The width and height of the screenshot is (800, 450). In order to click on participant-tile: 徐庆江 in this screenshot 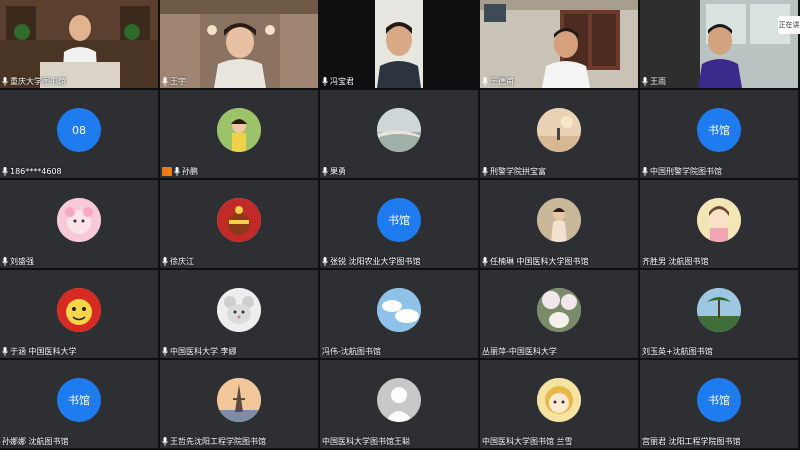, I will do `click(239, 224)`.